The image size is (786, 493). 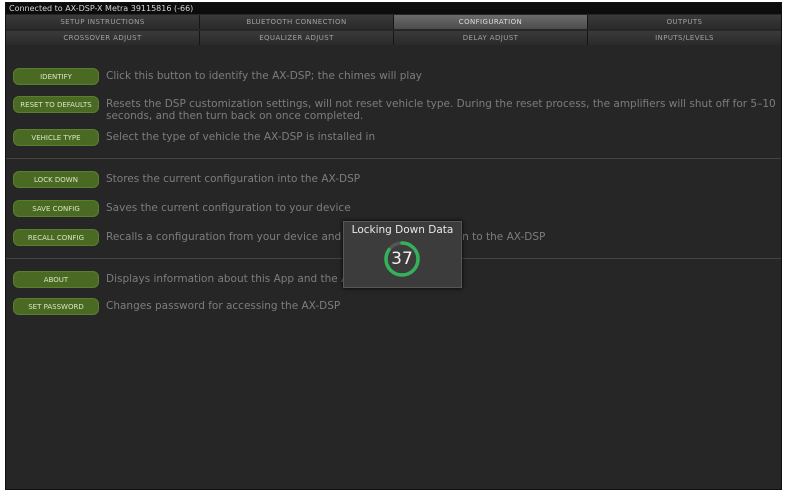 What do you see at coordinates (56, 104) in the screenshot?
I see `reset-to-defaults-button: RESET TO DEFAULTS` at bounding box center [56, 104].